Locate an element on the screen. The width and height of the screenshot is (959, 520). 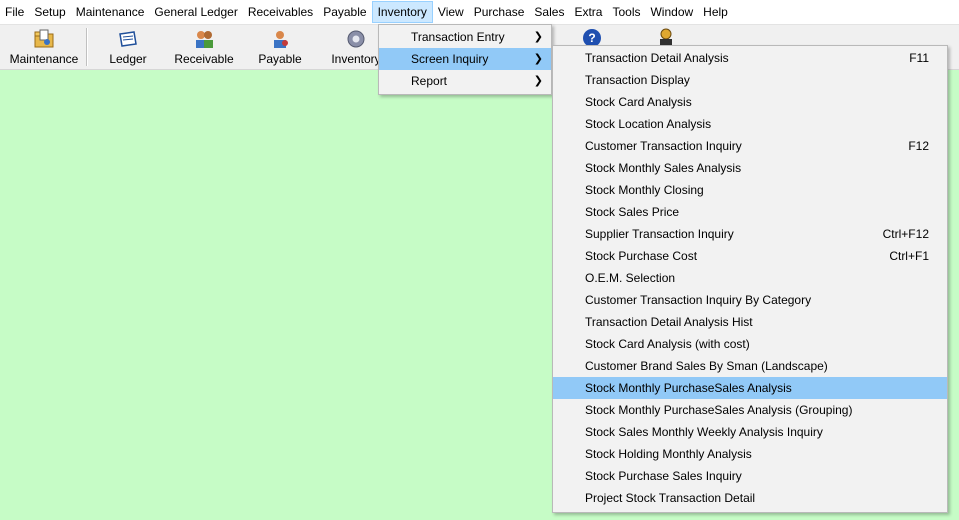
toolbar-ledger-button: Ledger is located at coordinates (128, 47).